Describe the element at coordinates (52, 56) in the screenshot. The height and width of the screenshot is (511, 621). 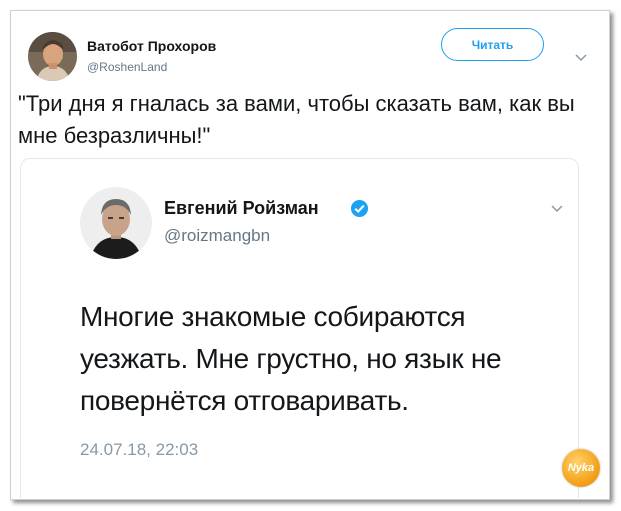
I see `author-avatar` at that location.